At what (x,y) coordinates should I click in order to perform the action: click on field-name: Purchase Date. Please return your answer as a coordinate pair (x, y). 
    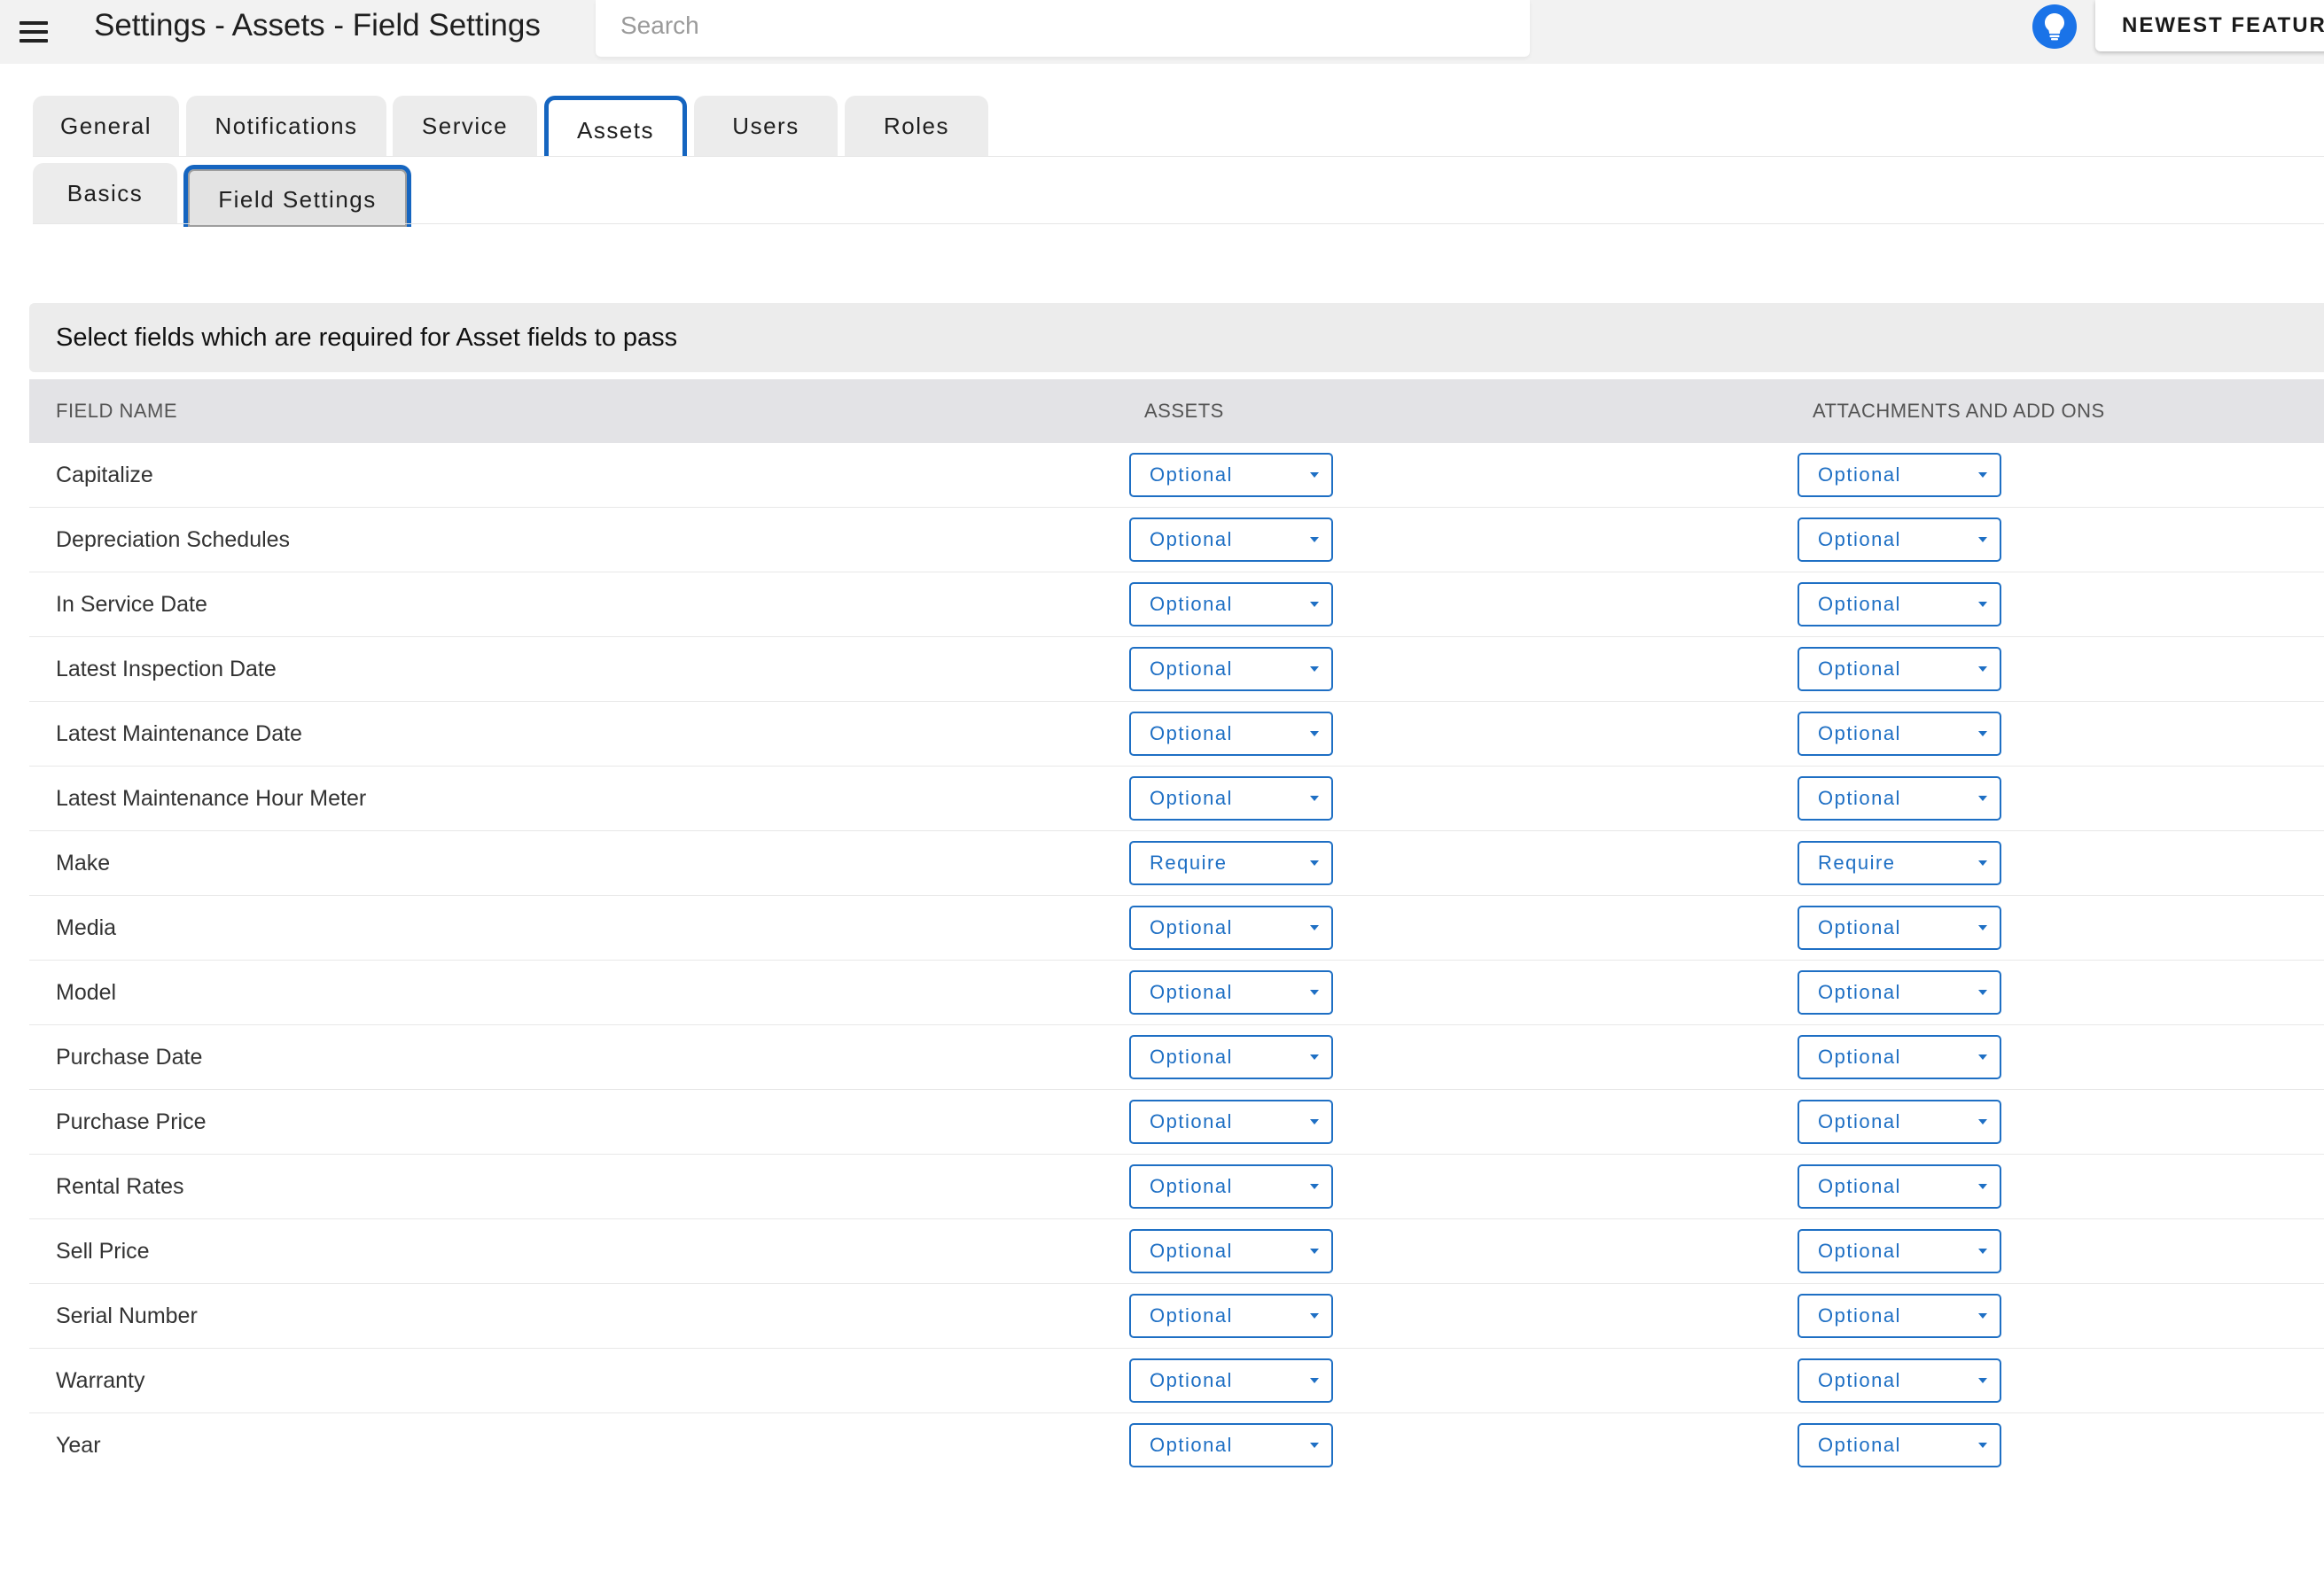
    Looking at the image, I should click on (130, 1057).